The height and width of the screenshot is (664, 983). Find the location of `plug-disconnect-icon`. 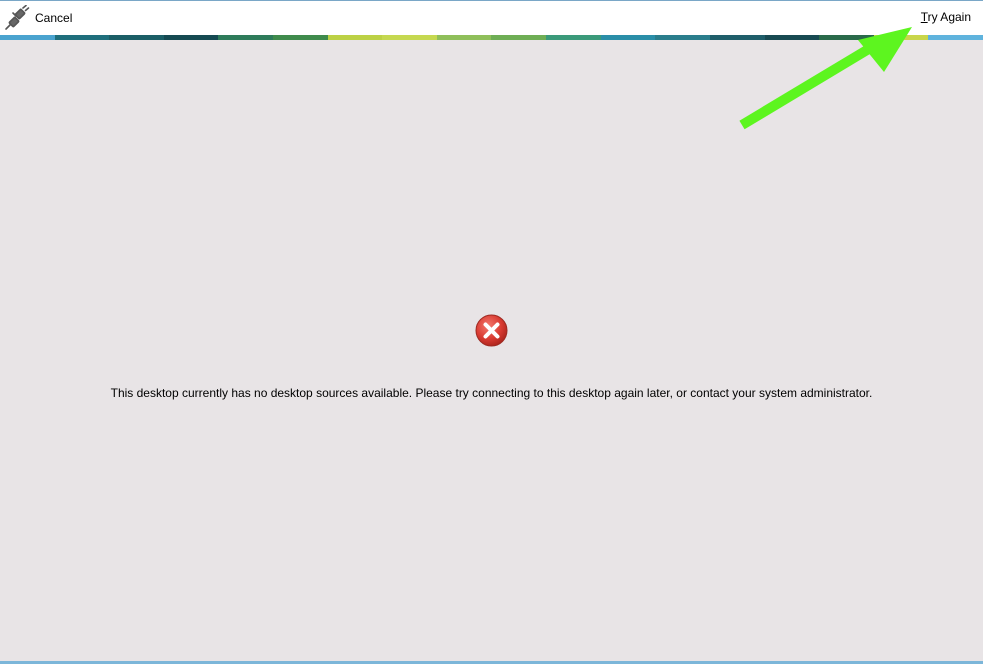

plug-disconnect-icon is located at coordinates (17, 17).